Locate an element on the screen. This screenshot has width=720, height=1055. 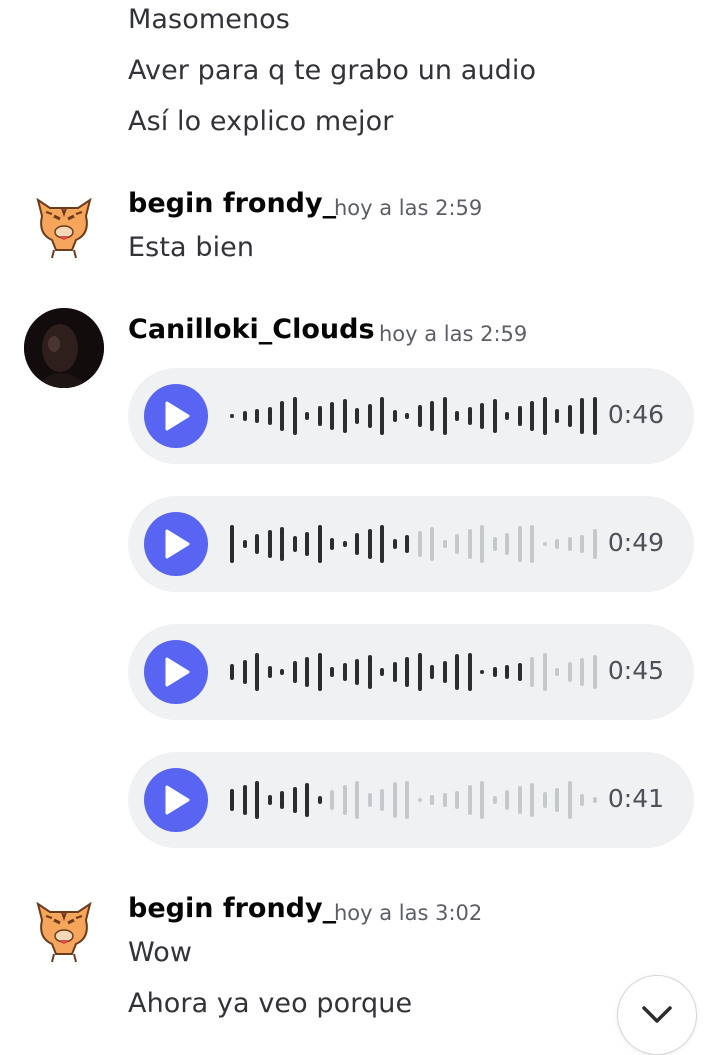
message-text: Así lo explico mejor is located at coordinates (261, 121).